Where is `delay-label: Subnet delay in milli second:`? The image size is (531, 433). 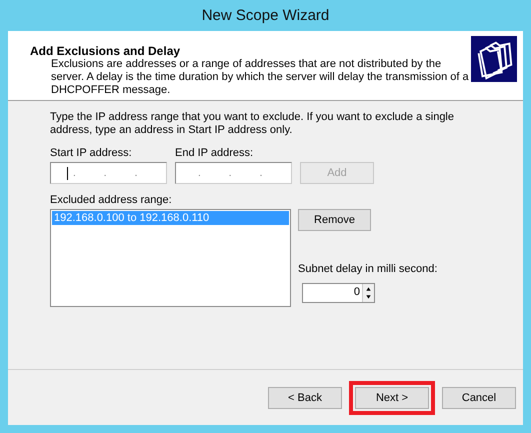 delay-label: Subnet delay in milli second: is located at coordinates (368, 269).